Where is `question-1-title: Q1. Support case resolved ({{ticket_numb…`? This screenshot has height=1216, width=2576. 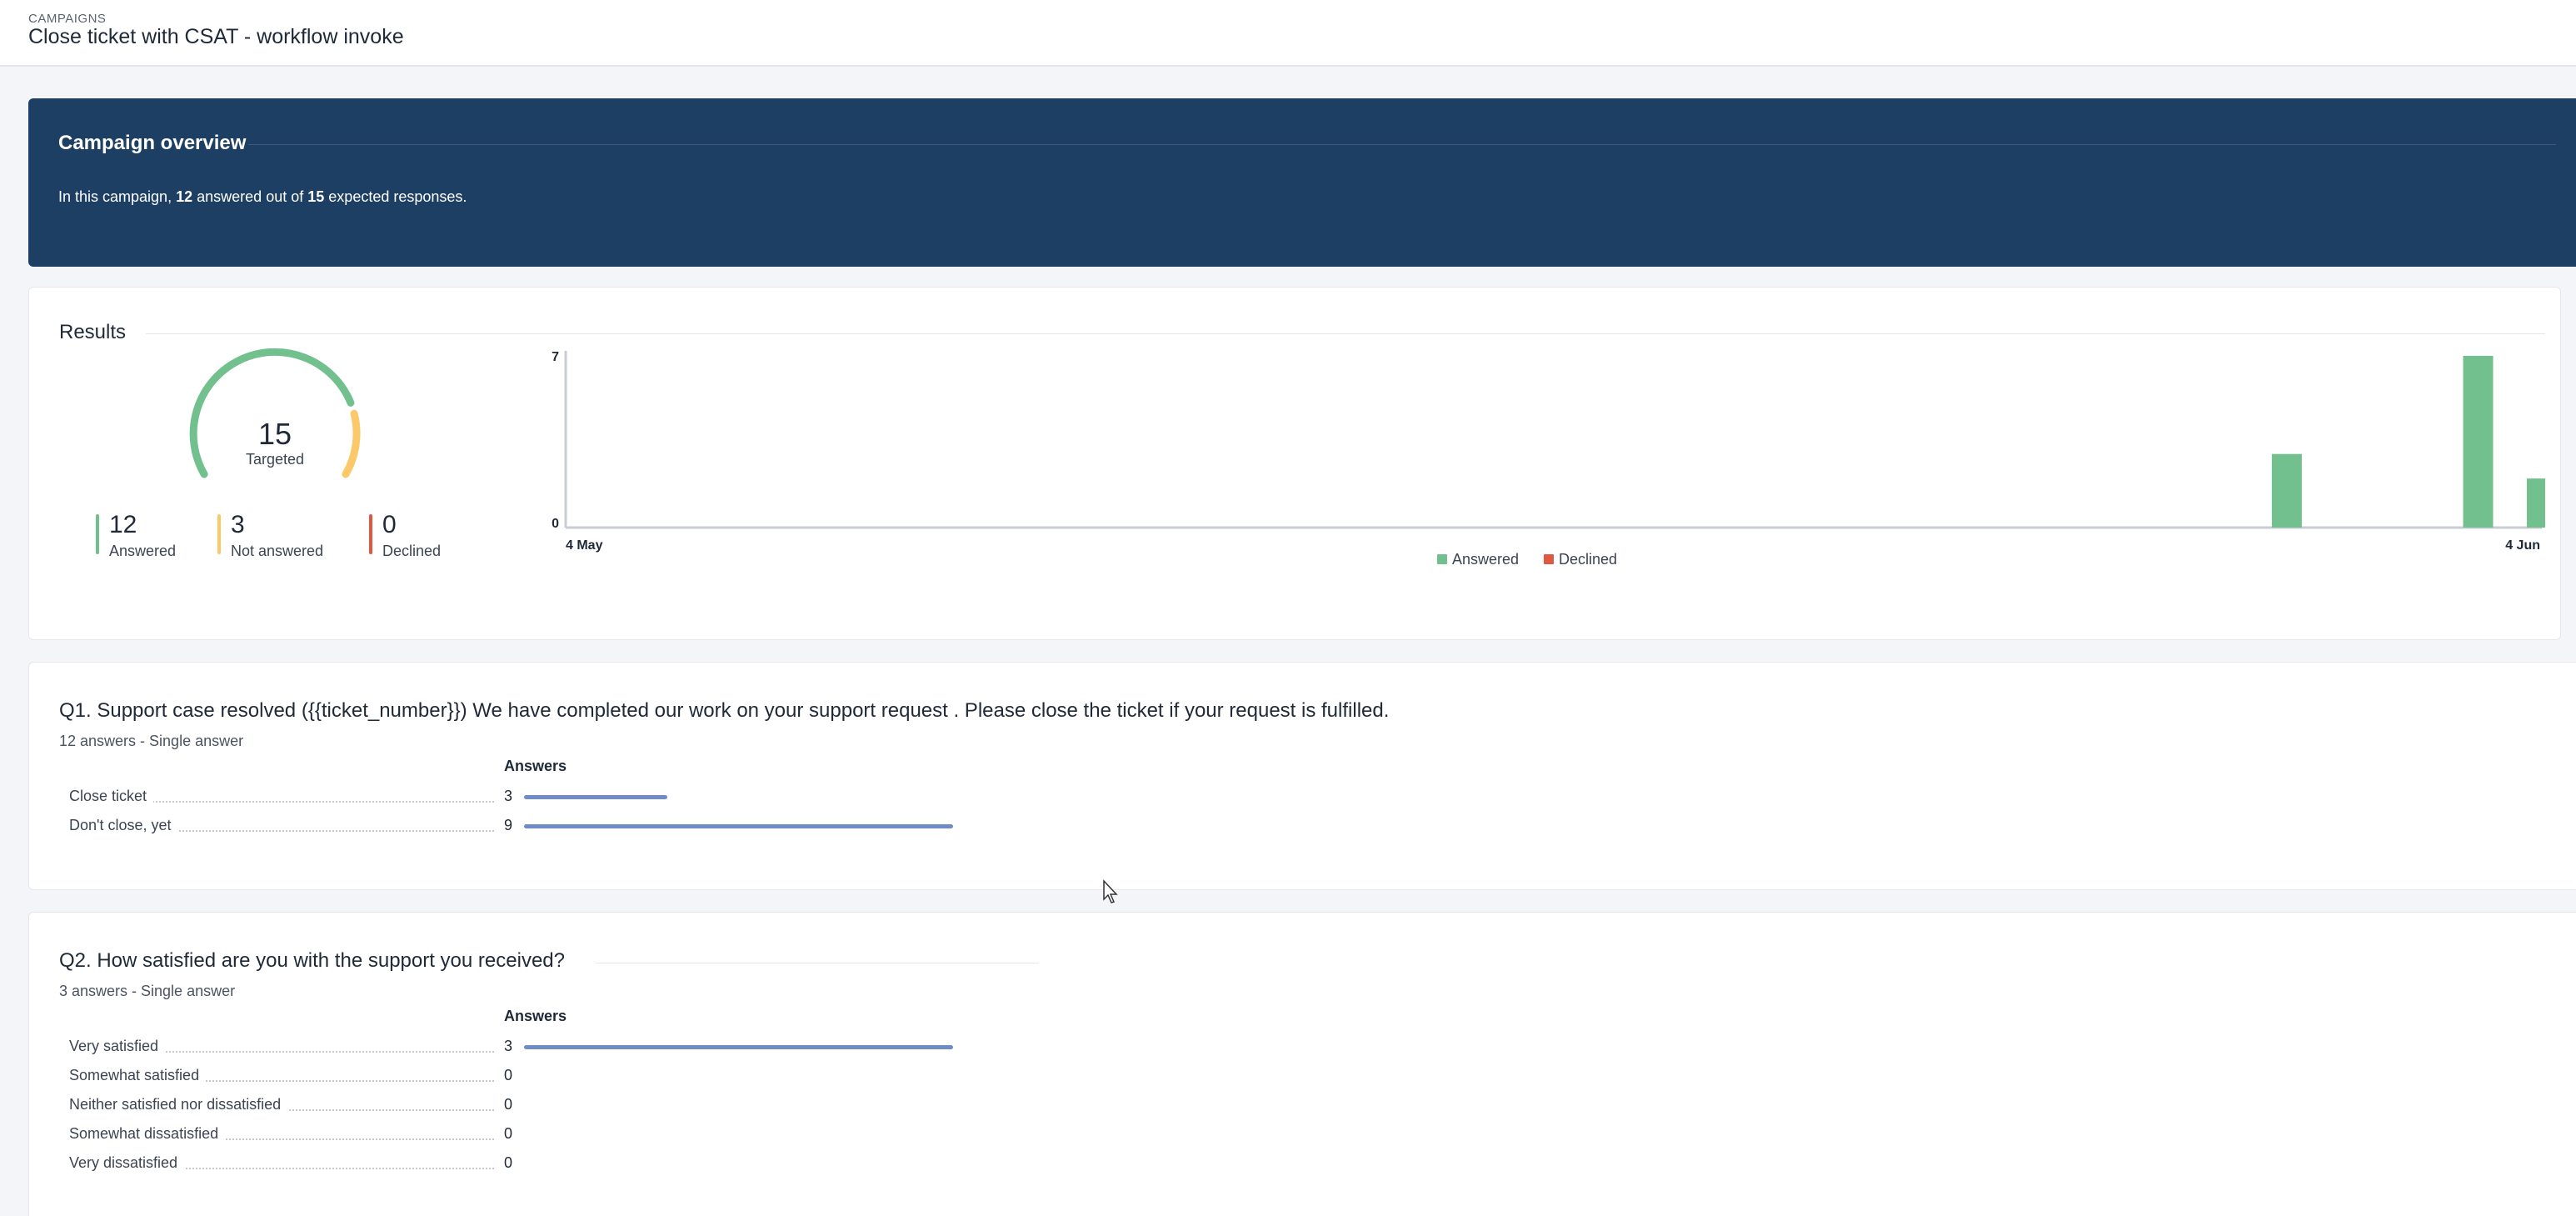
question-1-title: Q1. Support case resolved ({{ticket_numb… is located at coordinates (724, 710).